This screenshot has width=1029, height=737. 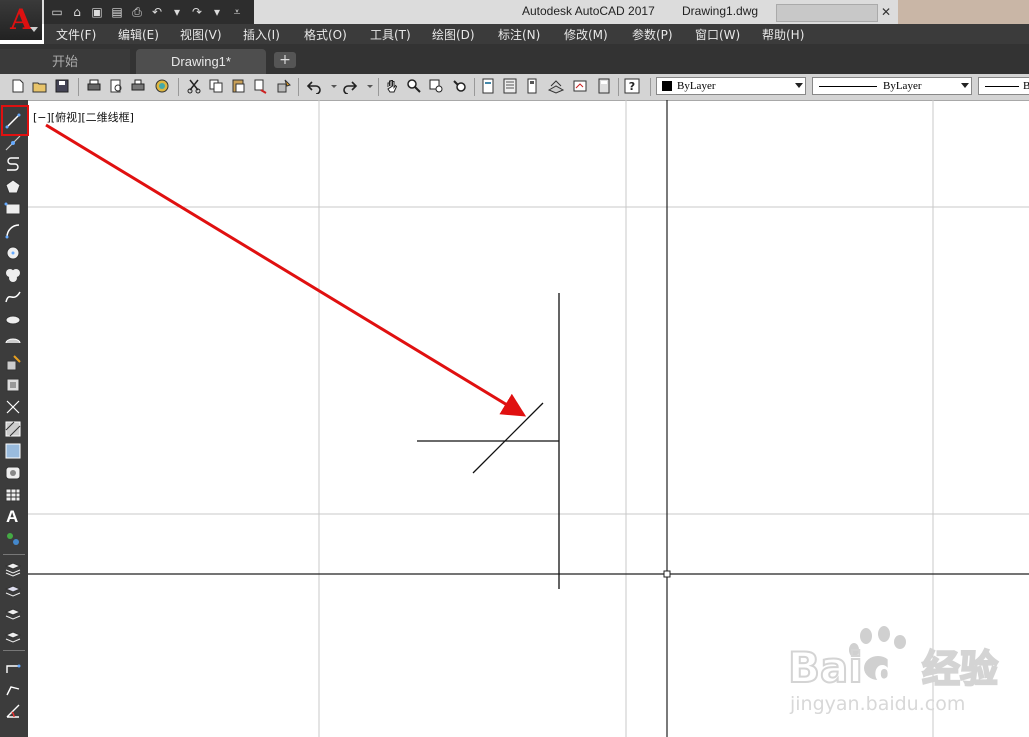 I want to click on plot-preview-icon, so click(x=116, y=86).